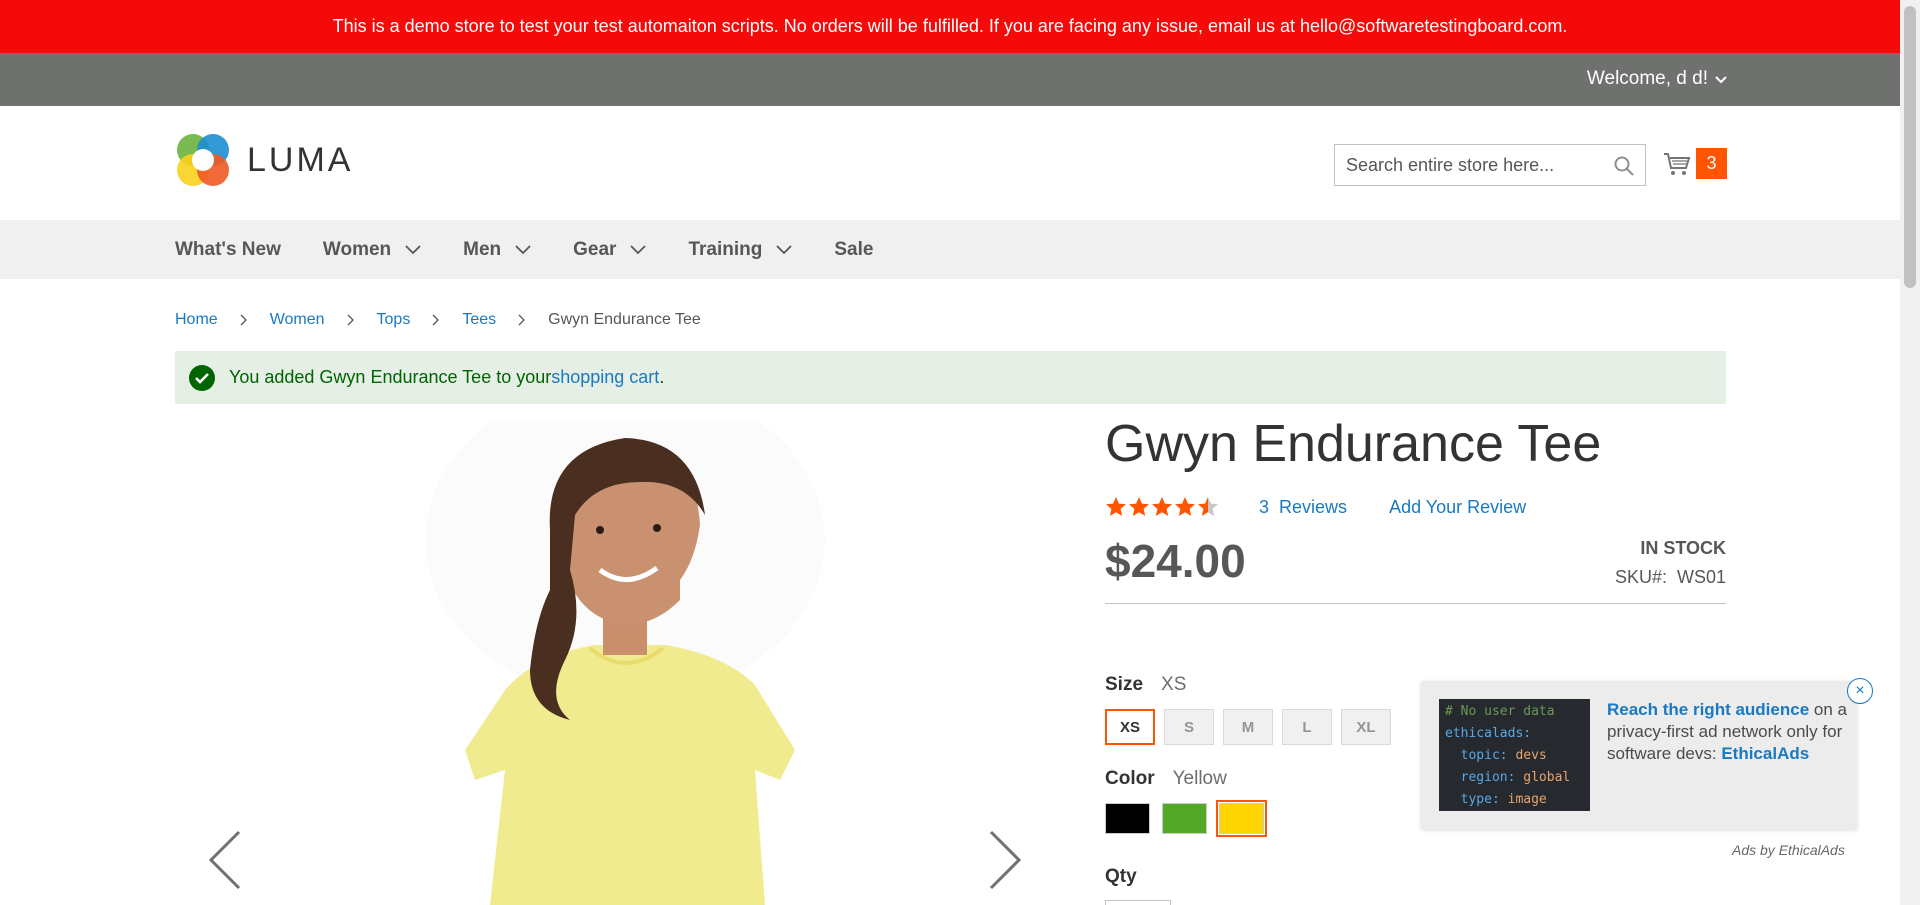 The height and width of the screenshot is (905, 1920). What do you see at coordinates (1130, 778) in the screenshot?
I see `color-label-text: Color` at bounding box center [1130, 778].